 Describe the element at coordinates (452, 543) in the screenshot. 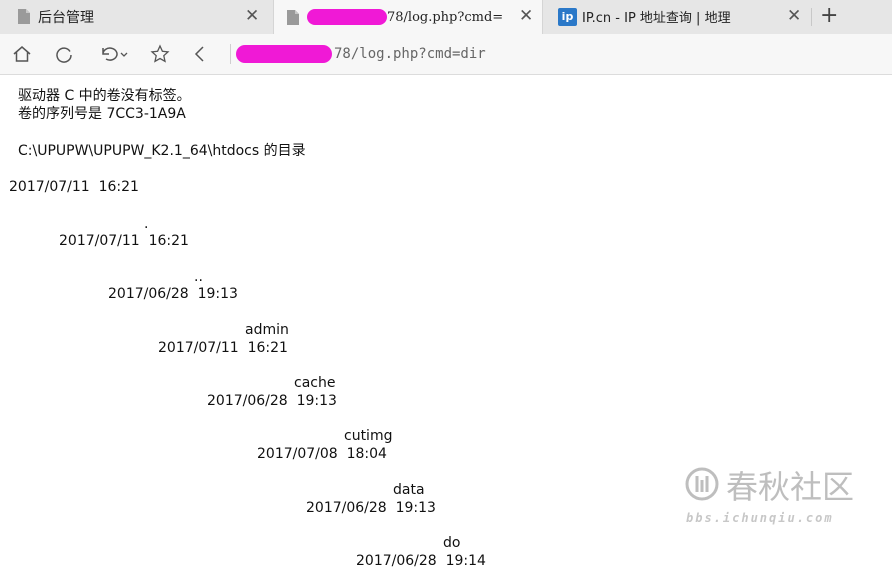

I see `entry-name: do` at that location.